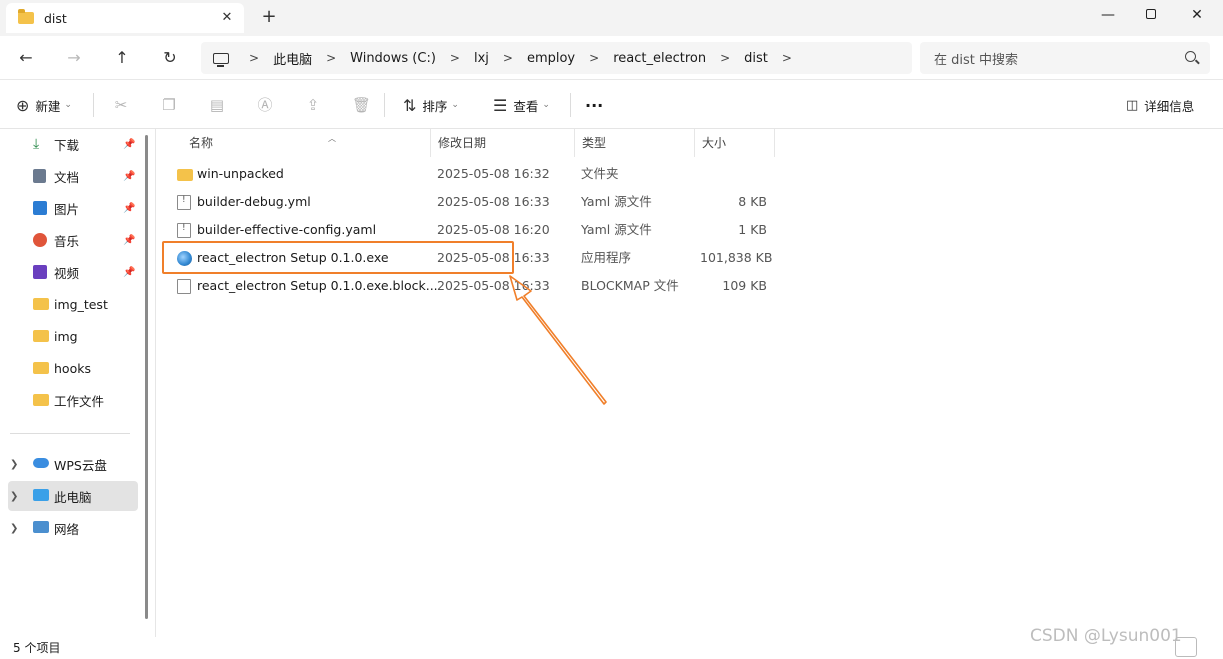 This screenshot has width=1223, height=659. Describe the element at coordinates (1106, 636) in the screenshot. I see `watermark: CSDN @Lysun001` at that location.